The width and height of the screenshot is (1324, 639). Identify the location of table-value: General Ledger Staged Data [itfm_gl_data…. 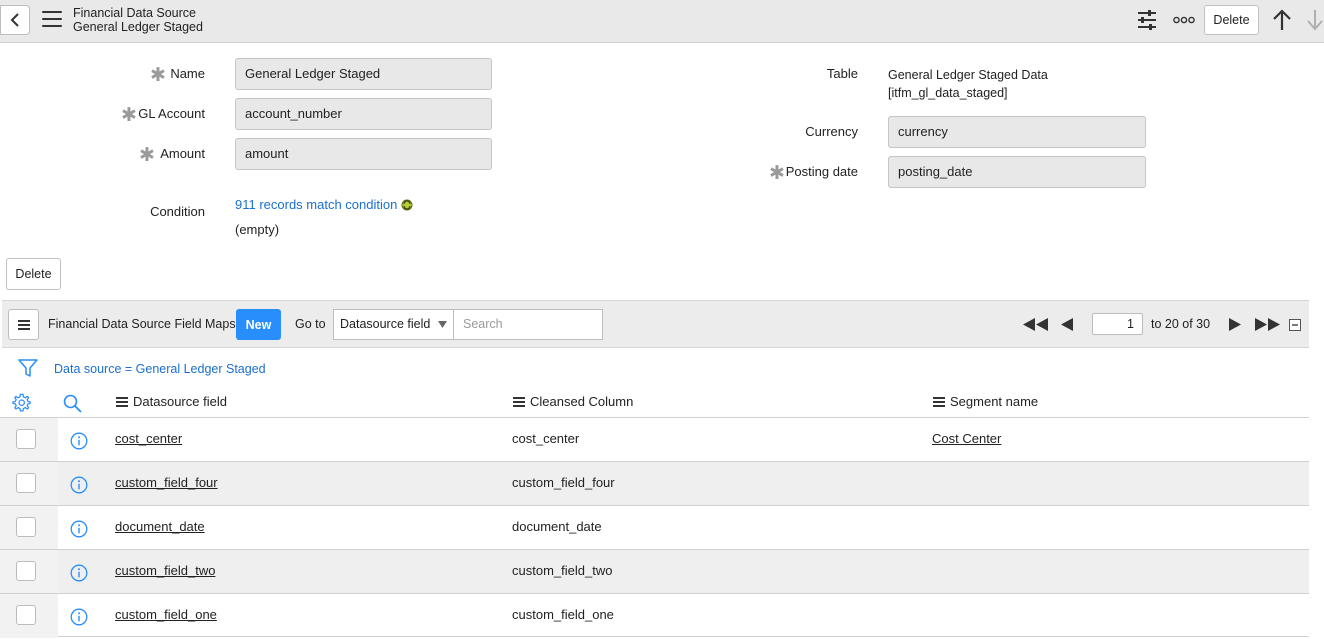
(968, 84).